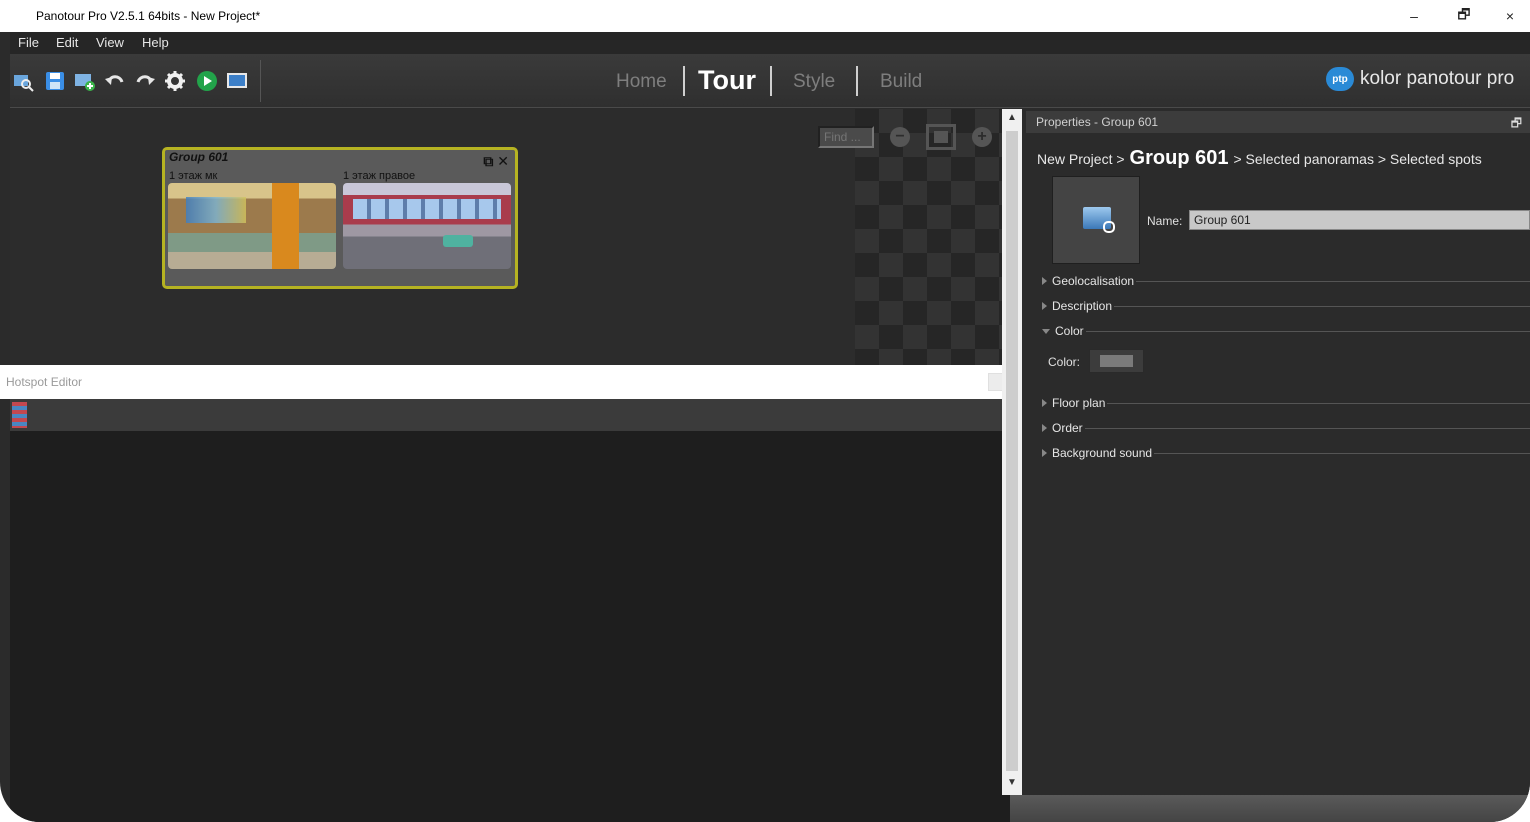 Image resolution: width=1530 pixels, height=822 pixels. What do you see at coordinates (155, 42) in the screenshot?
I see `menu-help: Help` at bounding box center [155, 42].